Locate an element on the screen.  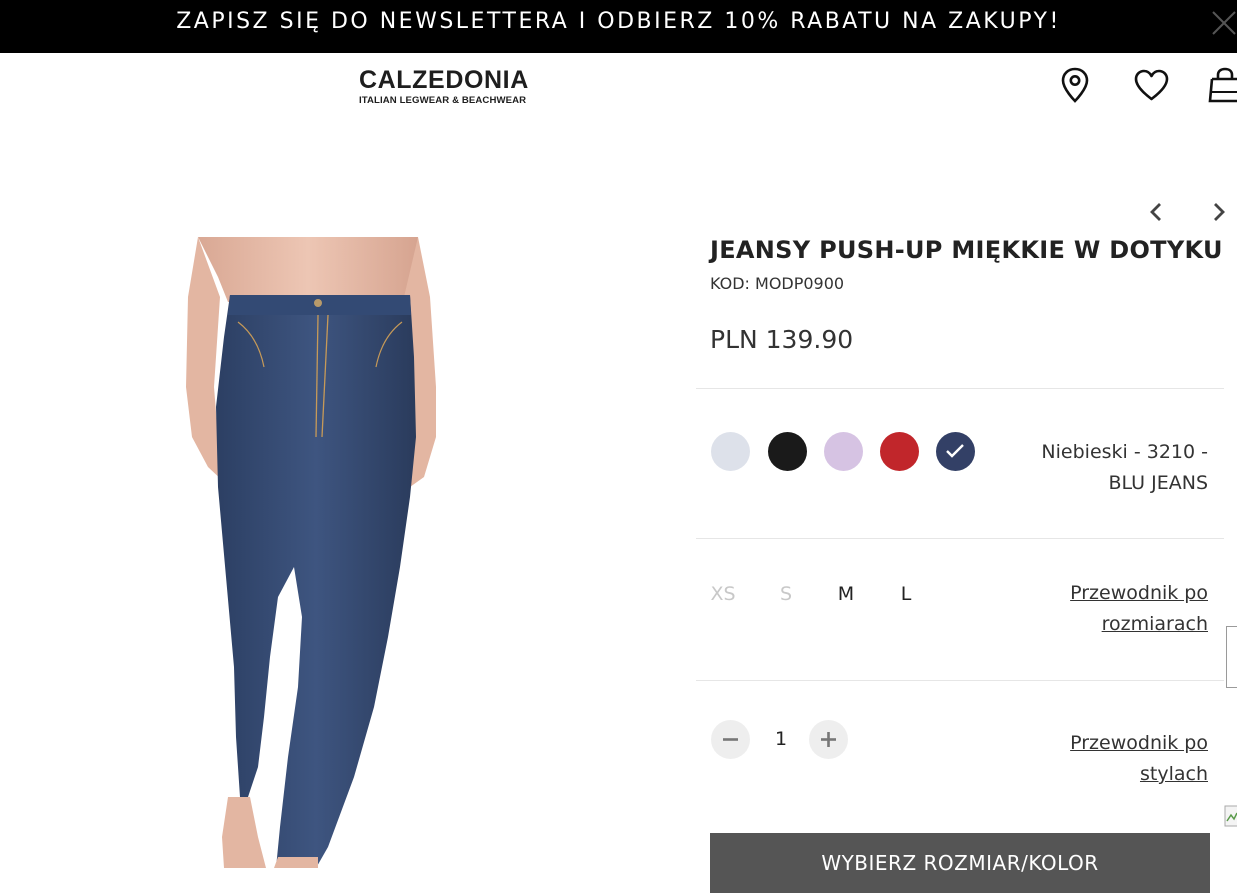
selected-color-line-2: BLU JEANS is located at coordinates (1158, 483).